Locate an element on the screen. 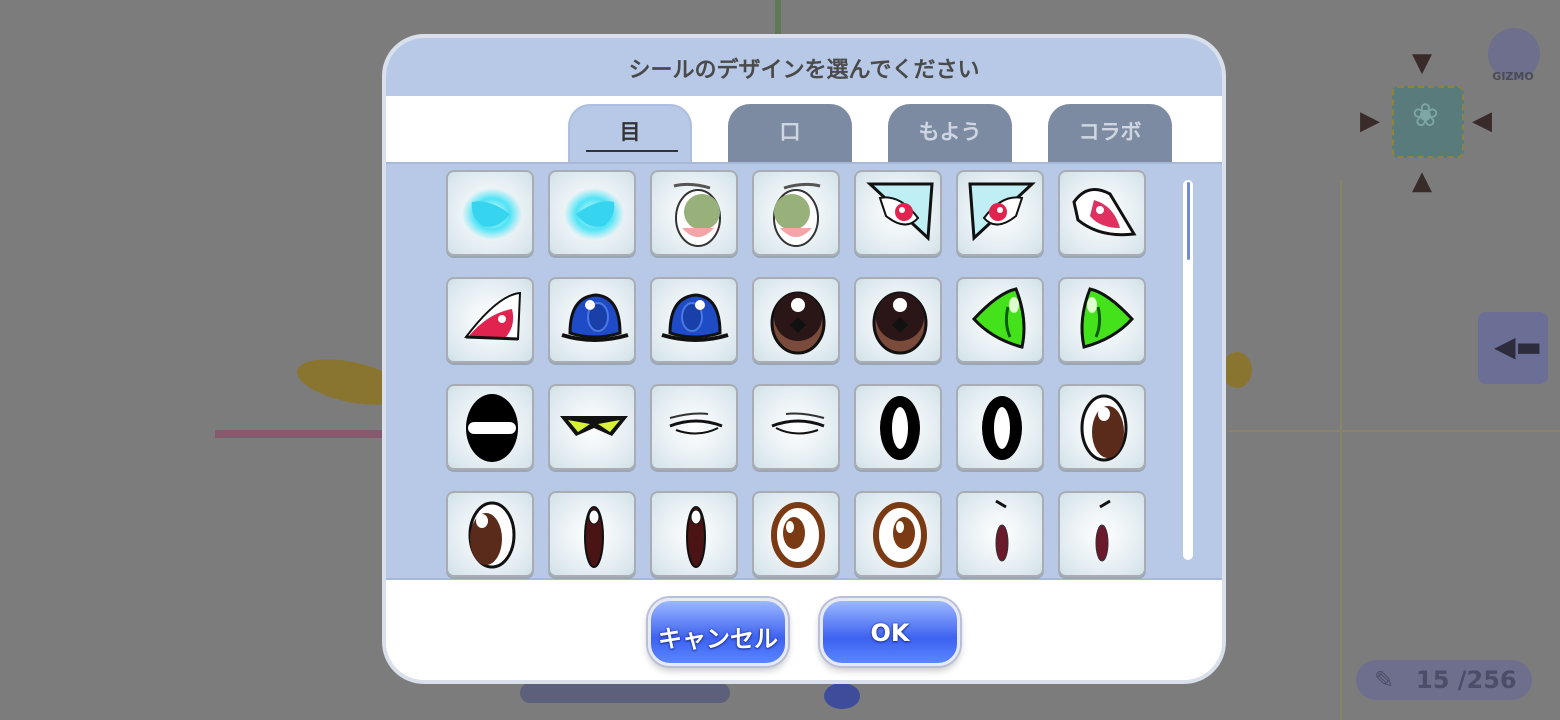 The image size is (1560, 720). dialog-title: シールのデザインを選んでください is located at coordinates (804, 70).